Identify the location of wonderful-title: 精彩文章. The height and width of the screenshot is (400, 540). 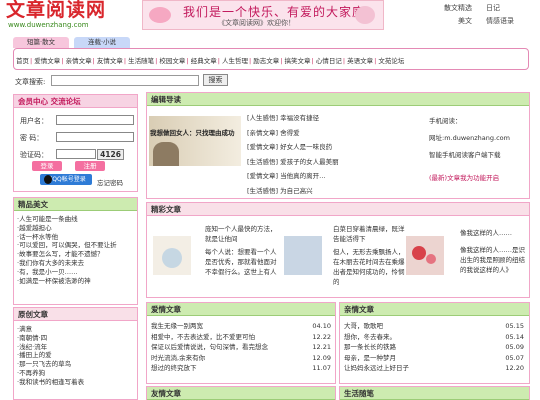
(338, 209).